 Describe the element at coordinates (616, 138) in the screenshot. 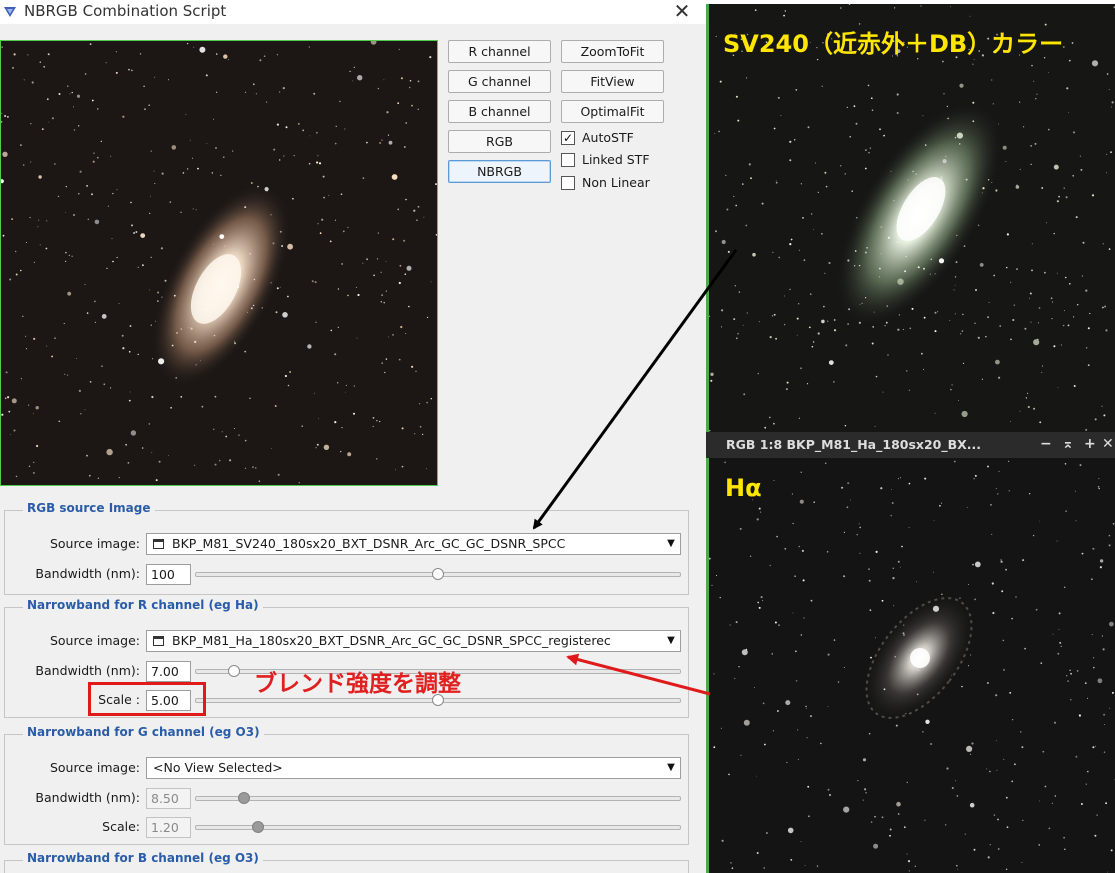

I see `auto-stf-checkbox: ✓ AutoSTF` at that location.